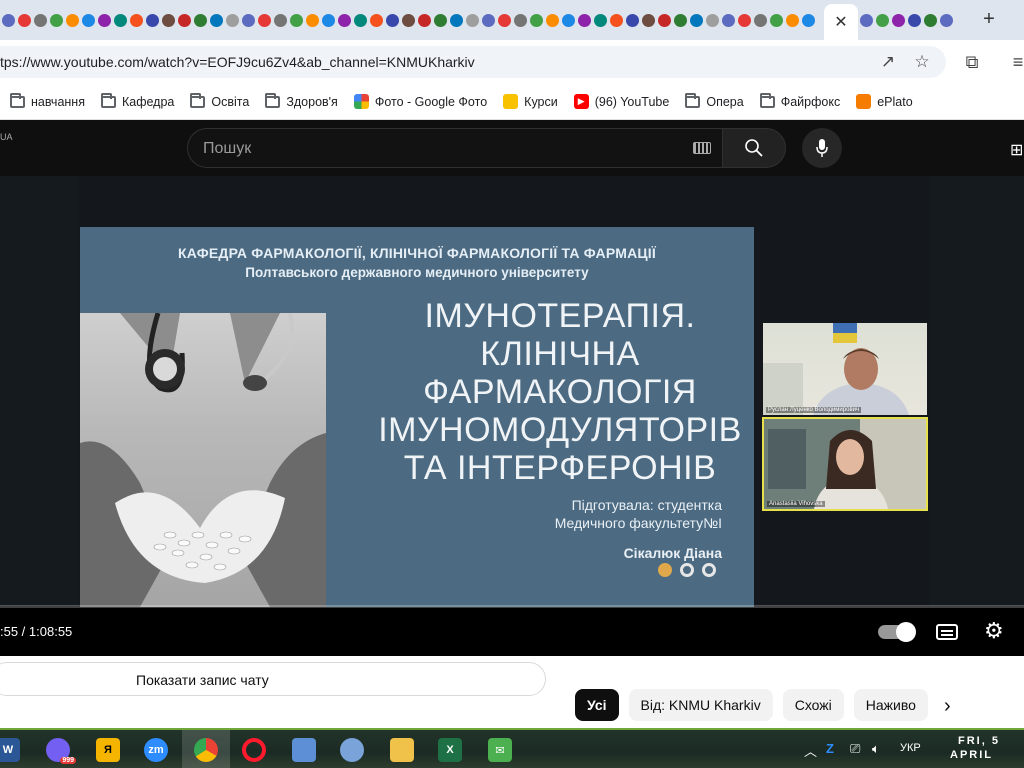 The height and width of the screenshot is (768, 1024). Describe the element at coordinates (810, 750) in the screenshot. I see `tray-chevron-up-icon: ︿` at that location.